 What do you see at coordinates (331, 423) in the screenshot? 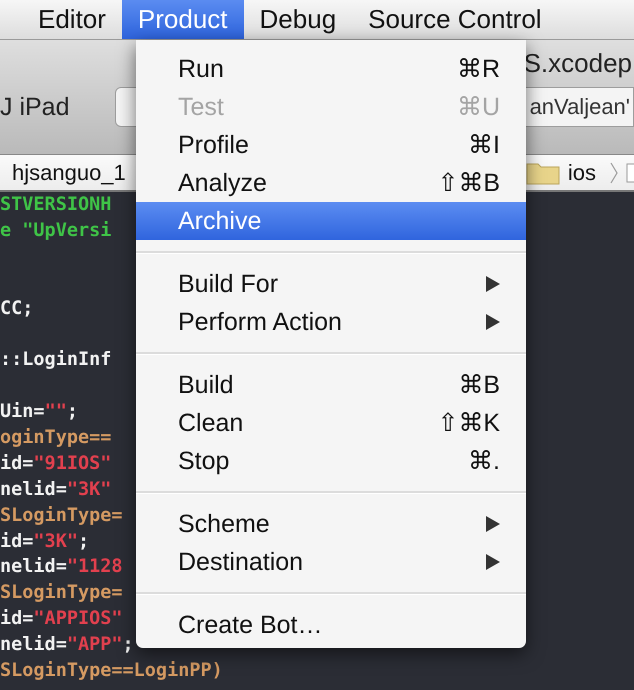
I see `menu-item: Clean ⇧⌘K` at bounding box center [331, 423].